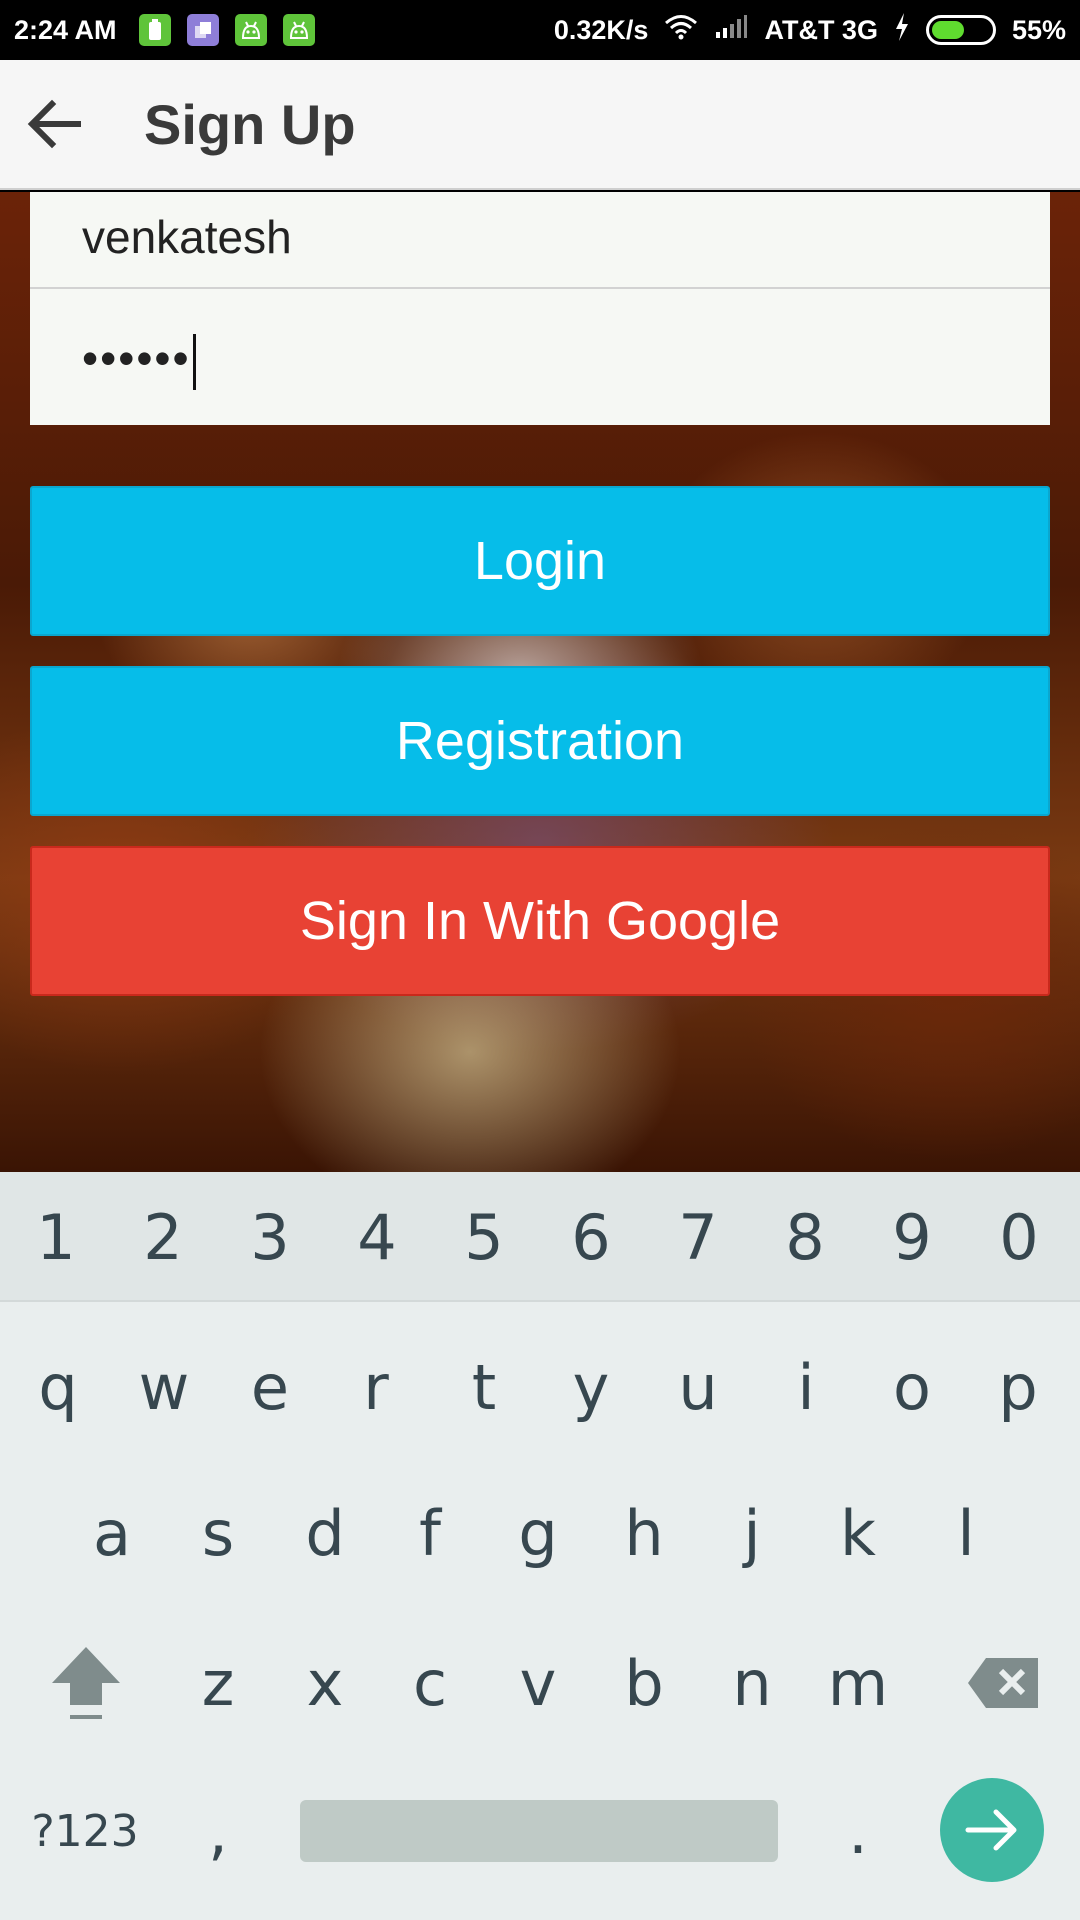  I want to click on network-speed: 0.32K/s, so click(601, 29).